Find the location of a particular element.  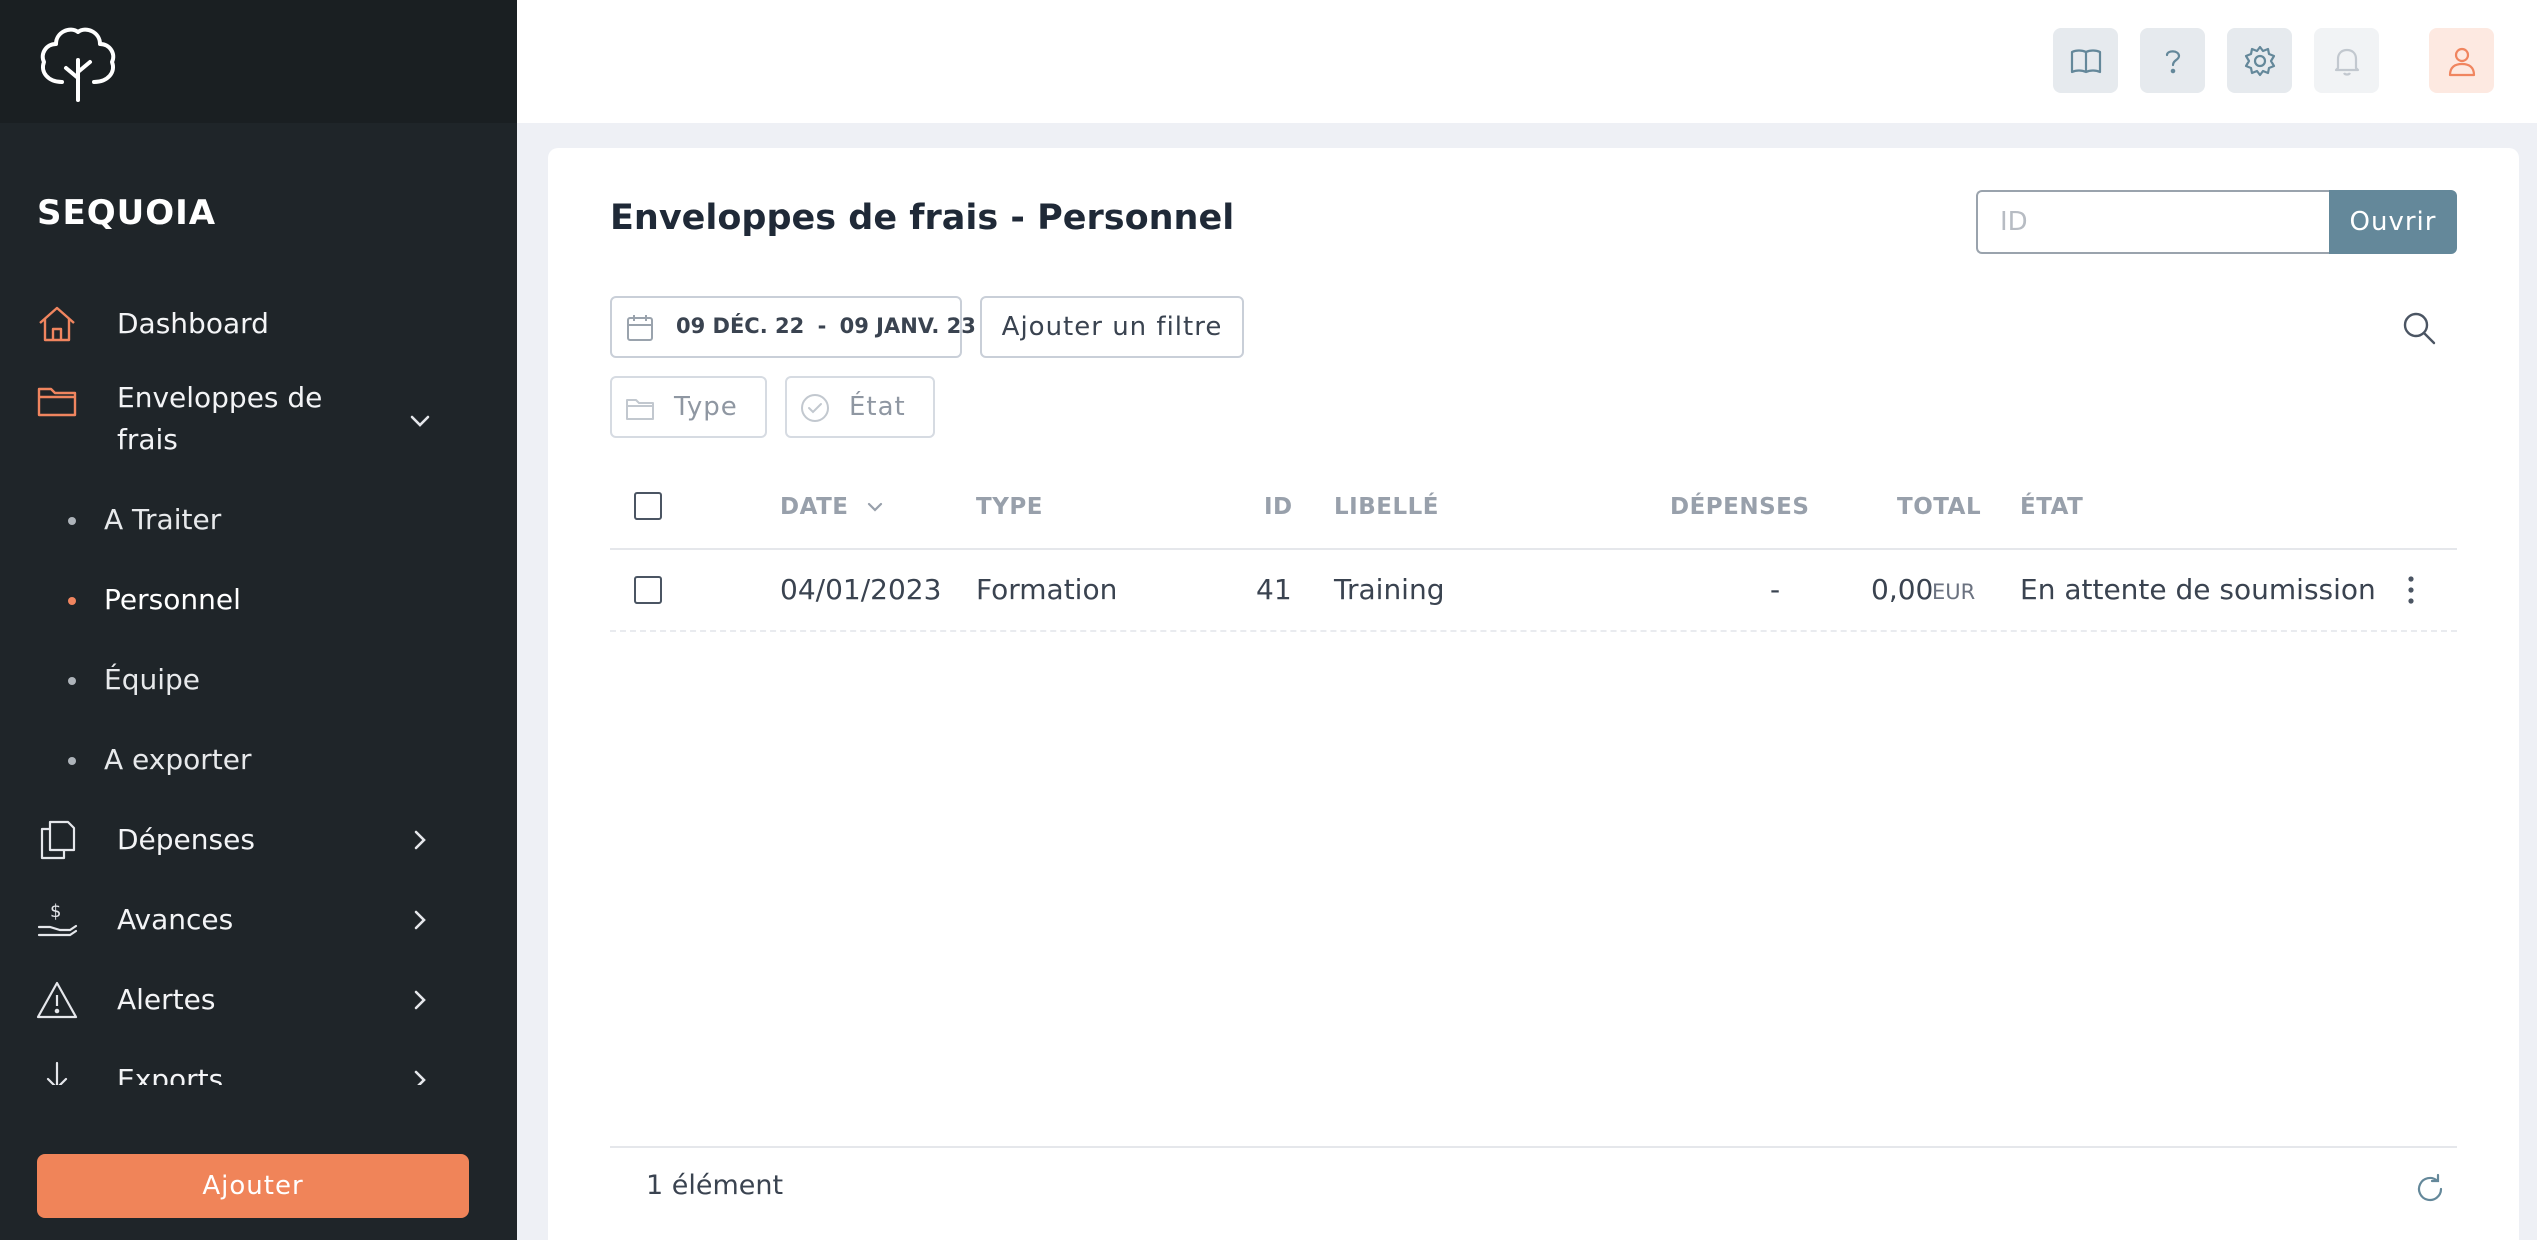

sidebar-header is located at coordinates (258, 61).